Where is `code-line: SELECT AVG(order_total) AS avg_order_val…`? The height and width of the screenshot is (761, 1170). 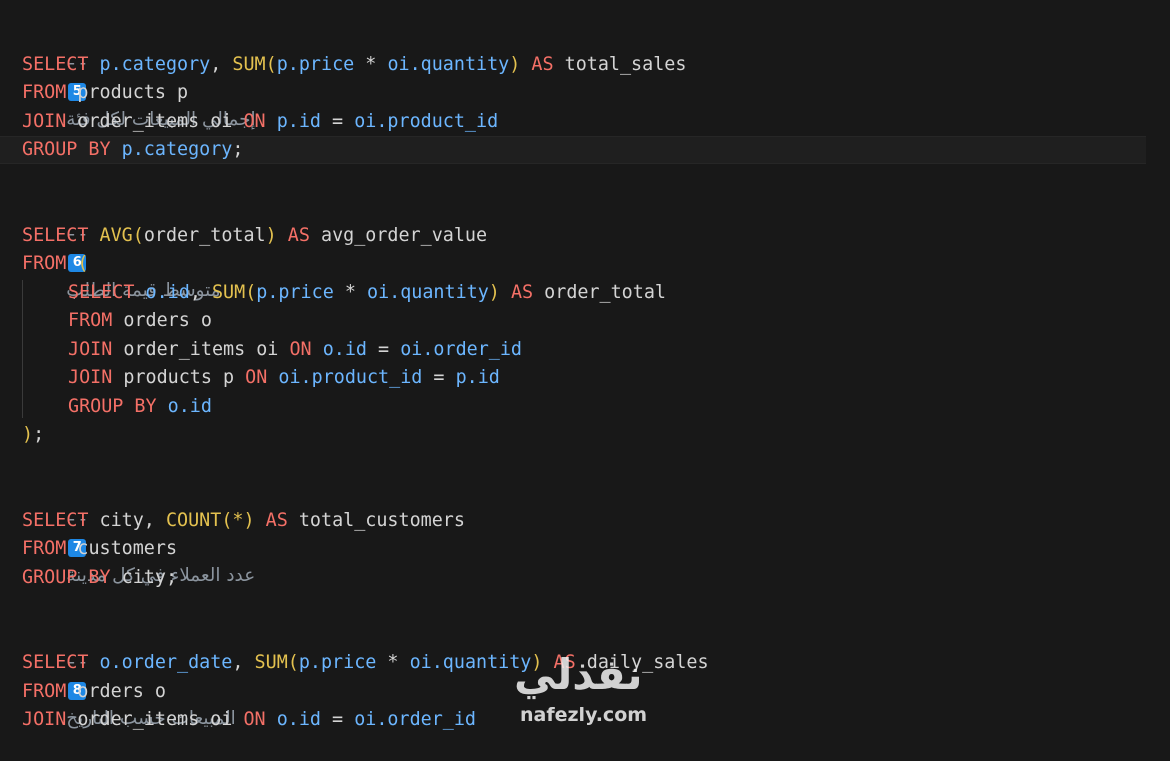 code-line: SELECT AVG(order_total) AS avg_order_val… is located at coordinates (254, 236).